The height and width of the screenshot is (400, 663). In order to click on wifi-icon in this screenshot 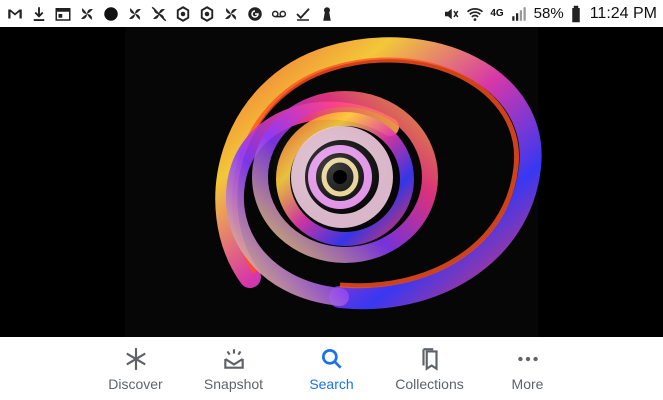, I will do `click(475, 14)`.